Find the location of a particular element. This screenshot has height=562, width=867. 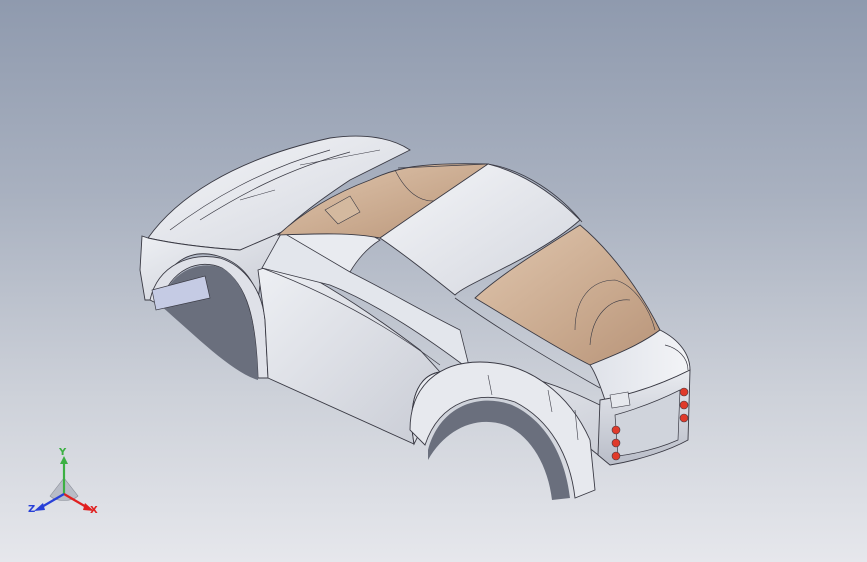

x-axis-label: X is located at coordinates (94, 510).